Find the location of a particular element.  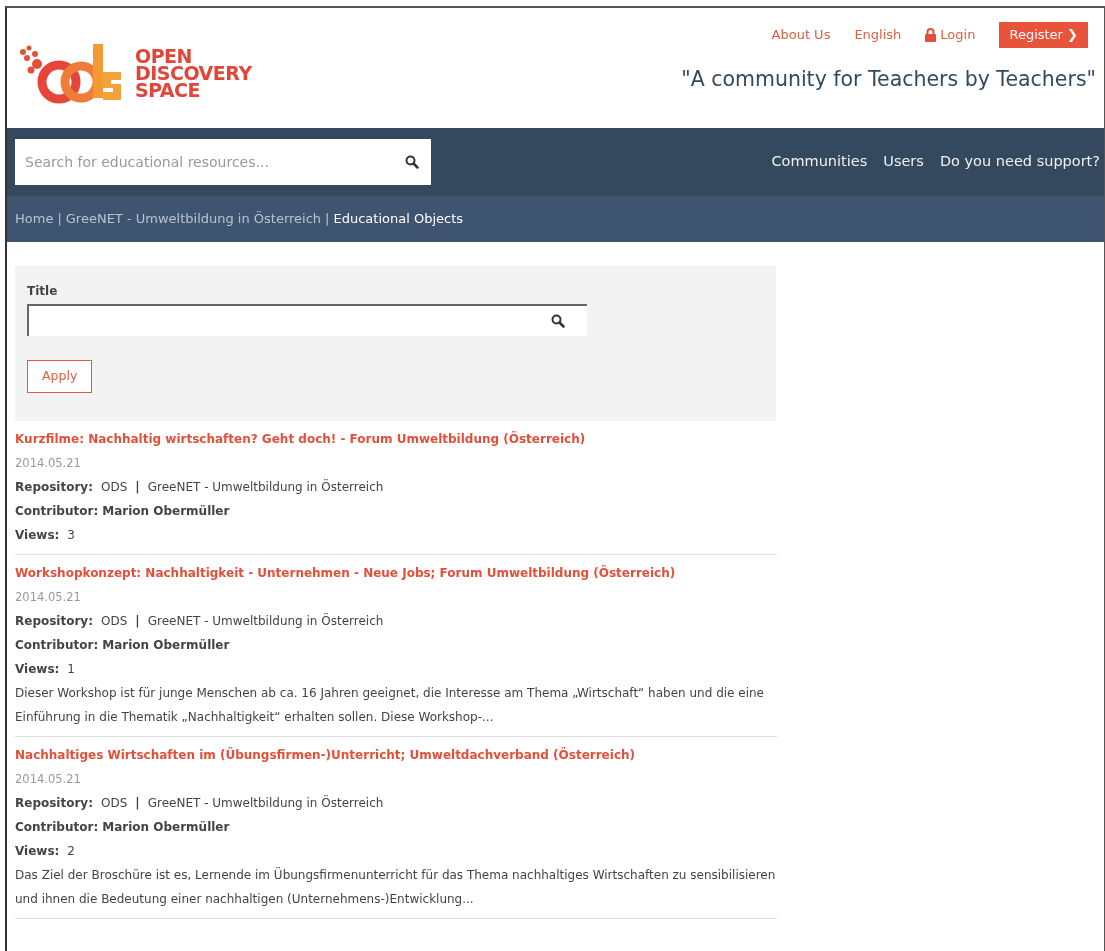

nav-link: Do you need support? is located at coordinates (1019, 162).